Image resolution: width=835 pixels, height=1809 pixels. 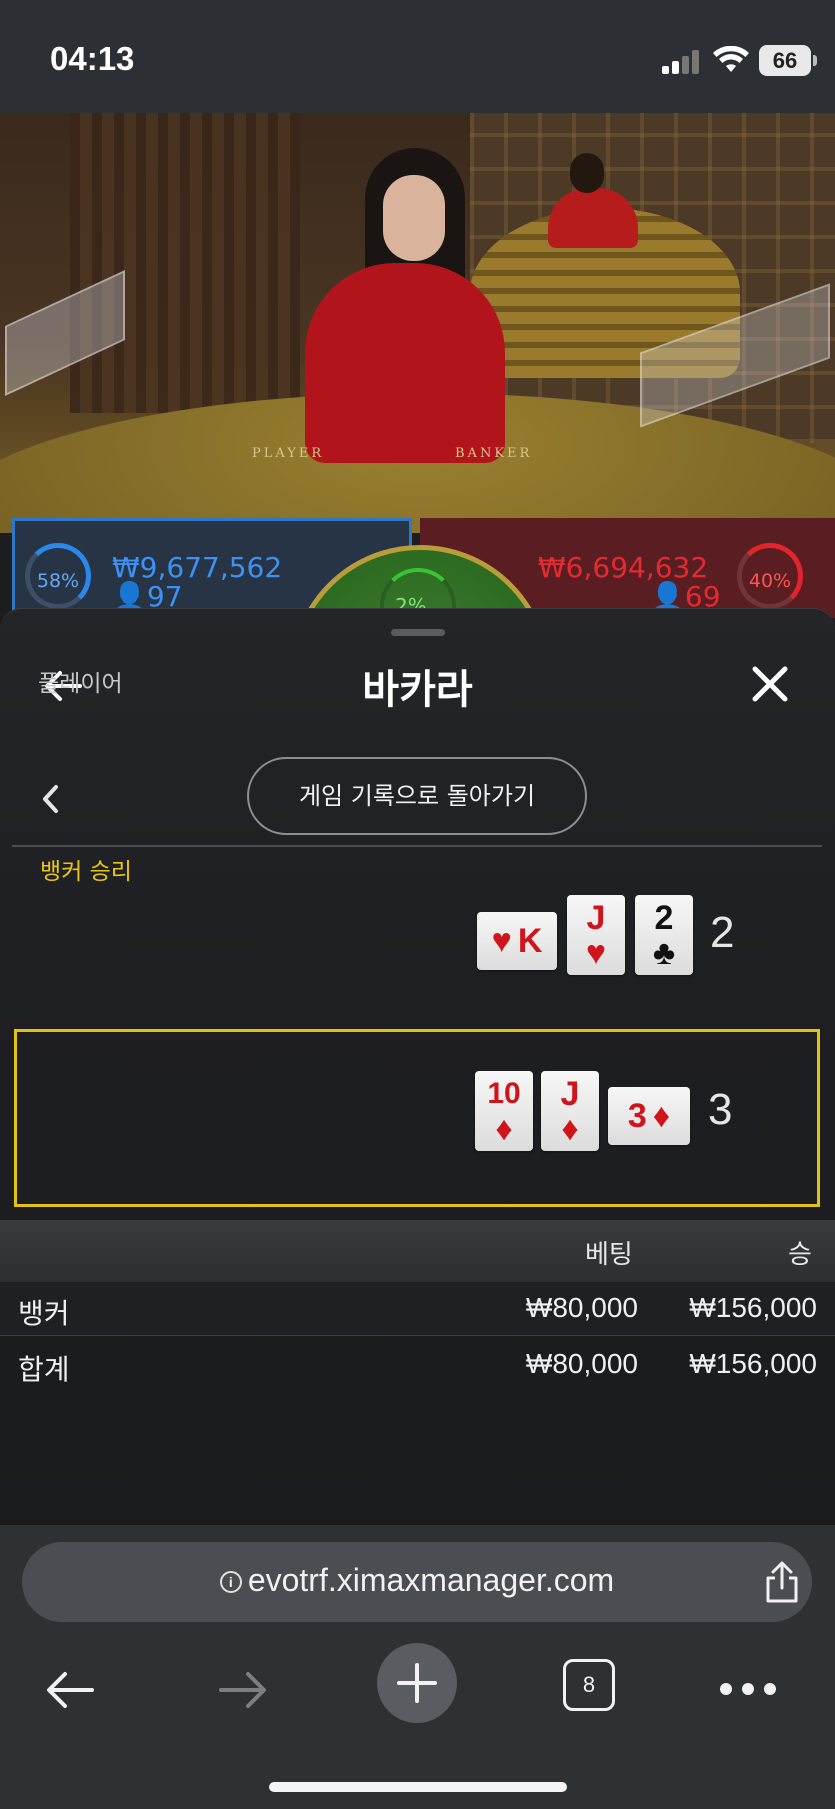 What do you see at coordinates (417, 1365) in the screenshot?
I see `table-row-total: 합계 ₩80,000 ₩156,000` at bounding box center [417, 1365].